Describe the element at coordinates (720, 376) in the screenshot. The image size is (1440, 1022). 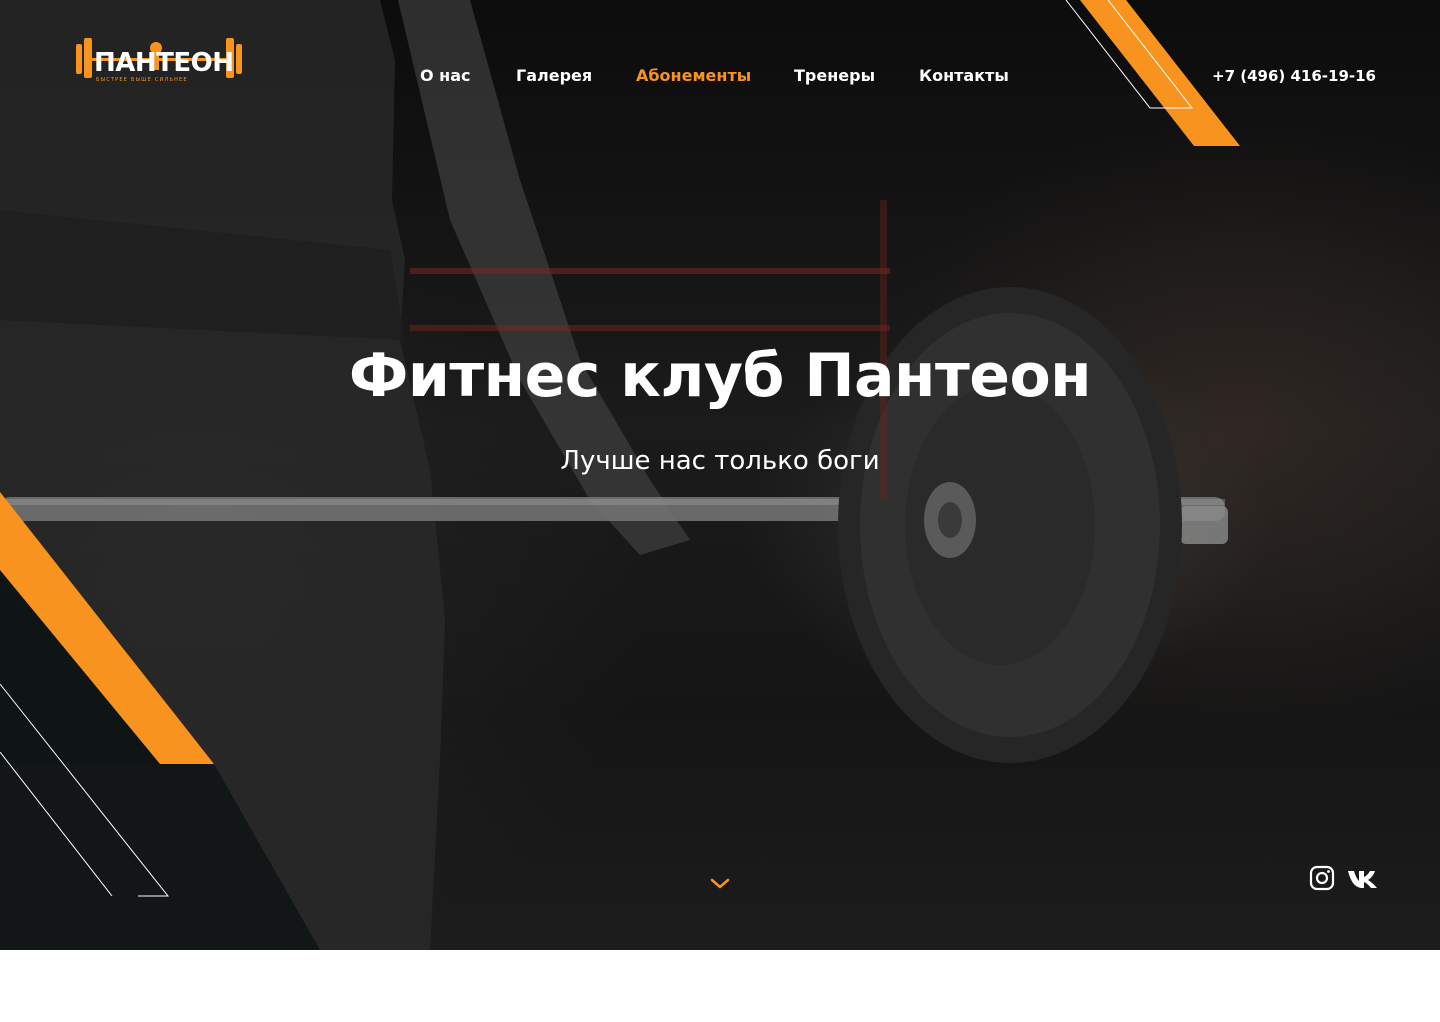
I see `hero-title: Фитнес клуб Пантеон` at that location.